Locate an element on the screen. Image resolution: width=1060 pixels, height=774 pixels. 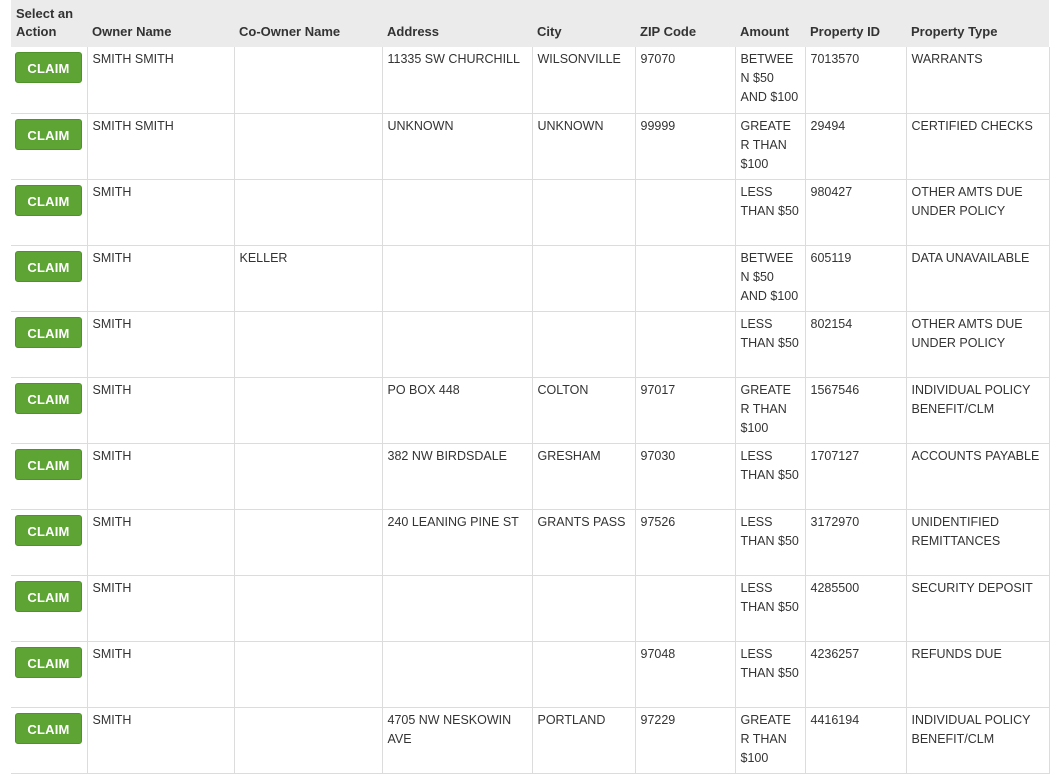
property-id-cell: 4285500 is located at coordinates (855, 608).